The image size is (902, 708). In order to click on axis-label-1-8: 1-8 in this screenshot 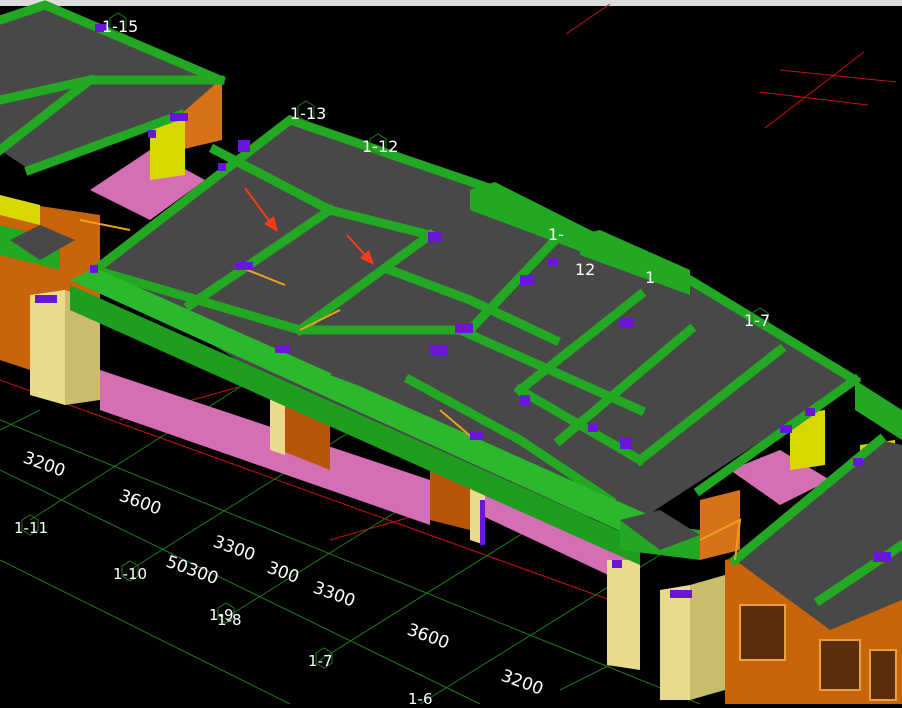, I will do `click(229, 620)`.